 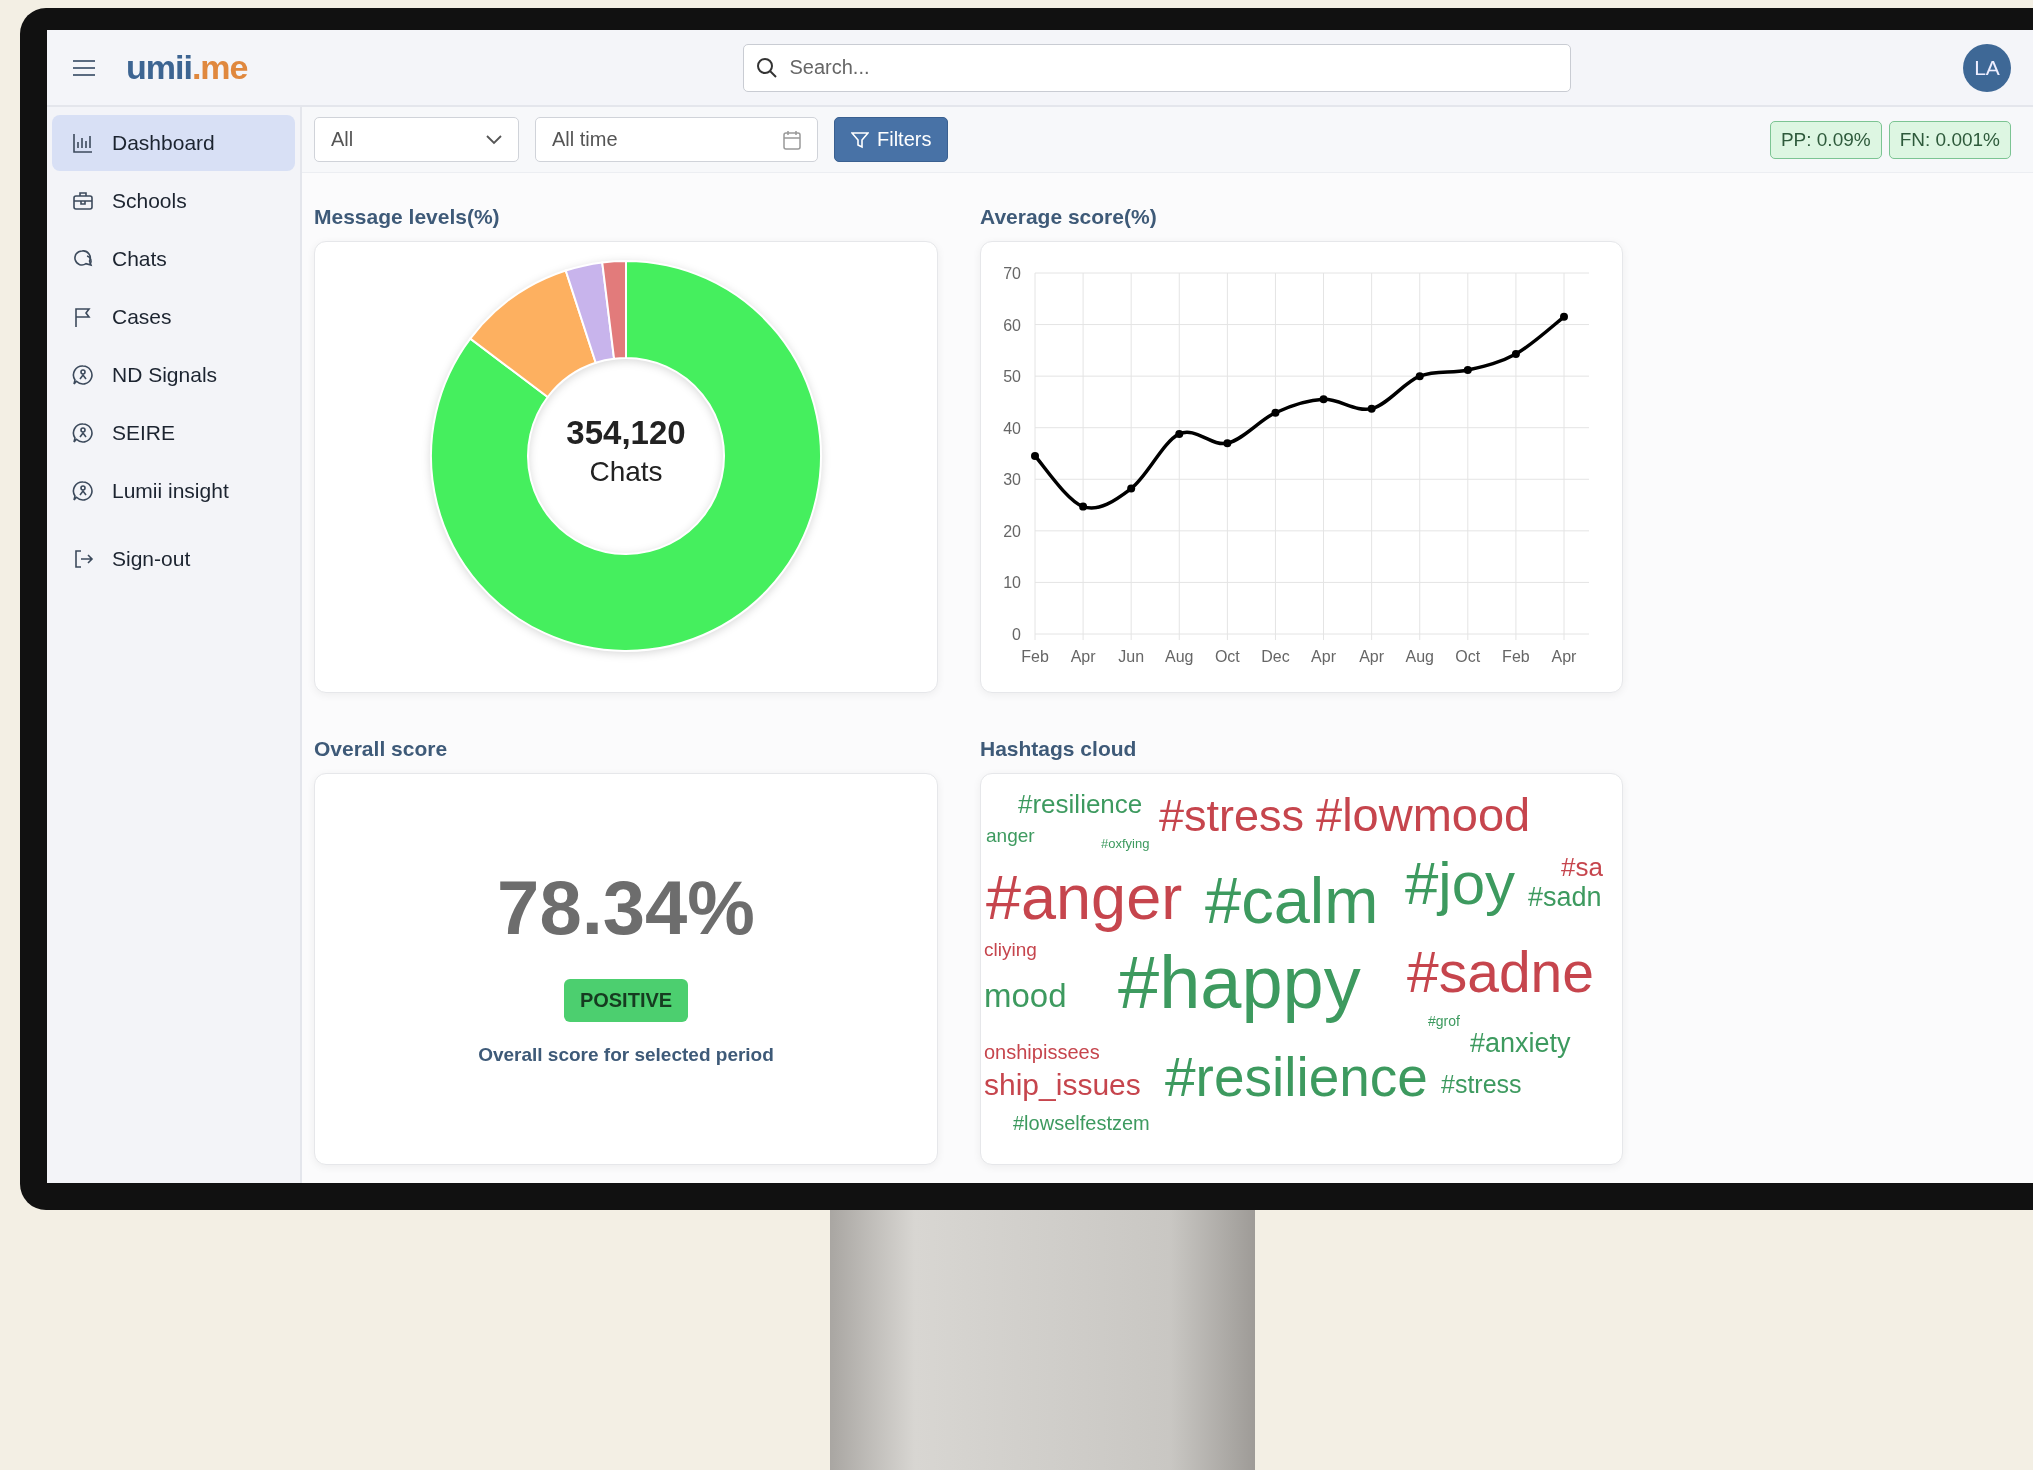 What do you see at coordinates (173, 559) in the screenshot?
I see `sidebar-item: Sign-out` at bounding box center [173, 559].